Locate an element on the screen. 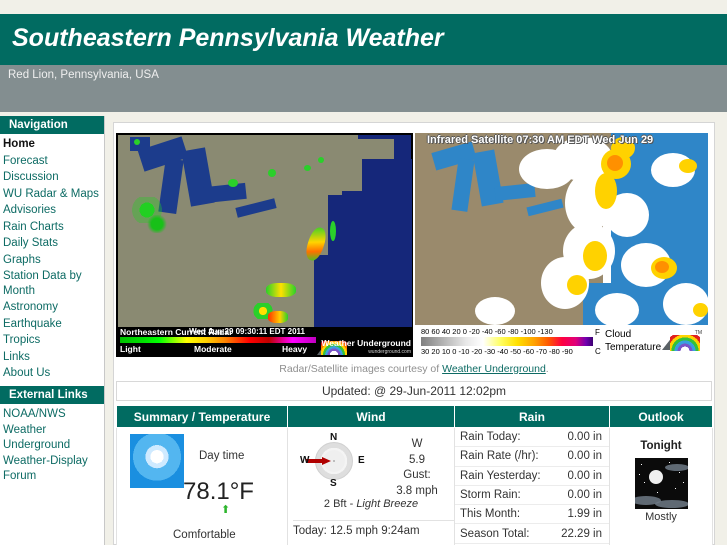  site-location: Red Lion, Pennsylvania, USA is located at coordinates (83, 75).